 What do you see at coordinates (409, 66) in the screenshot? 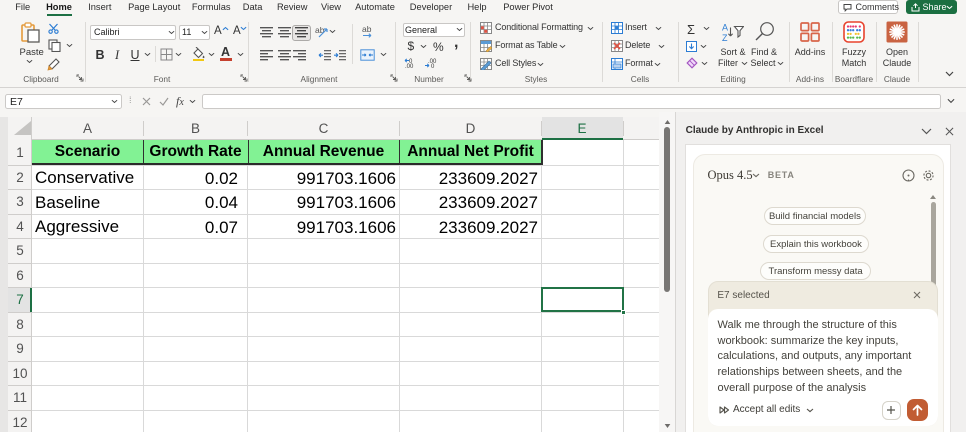
I see `svg-text: .00` at bounding box center [409, 66].